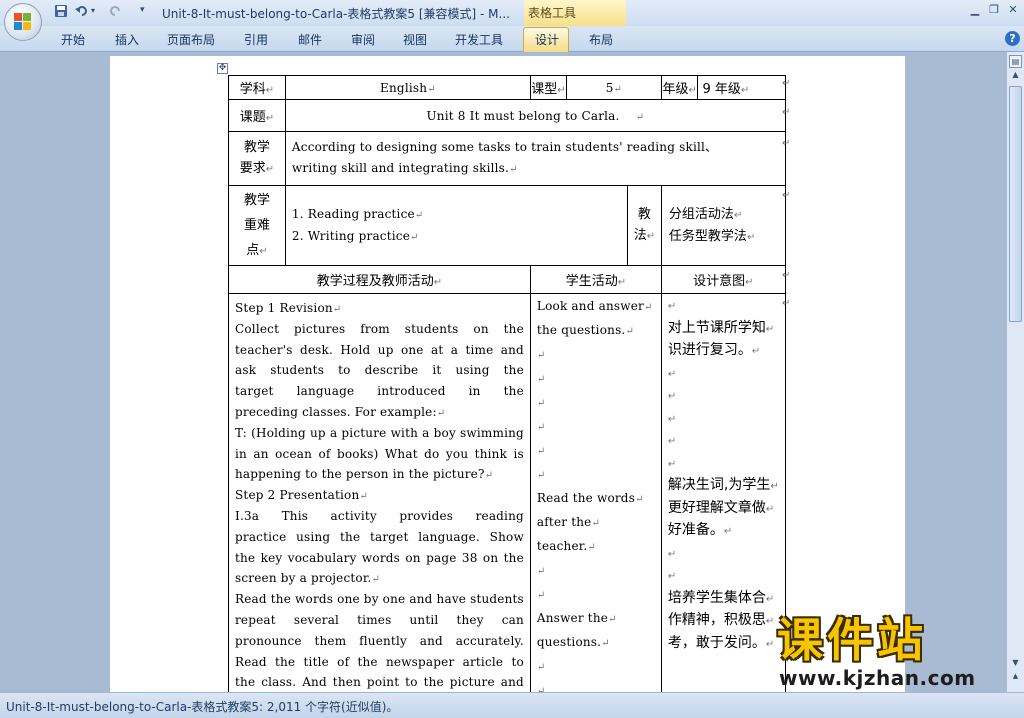  I want to click on tab-layout: 布局, so click(601, 39).